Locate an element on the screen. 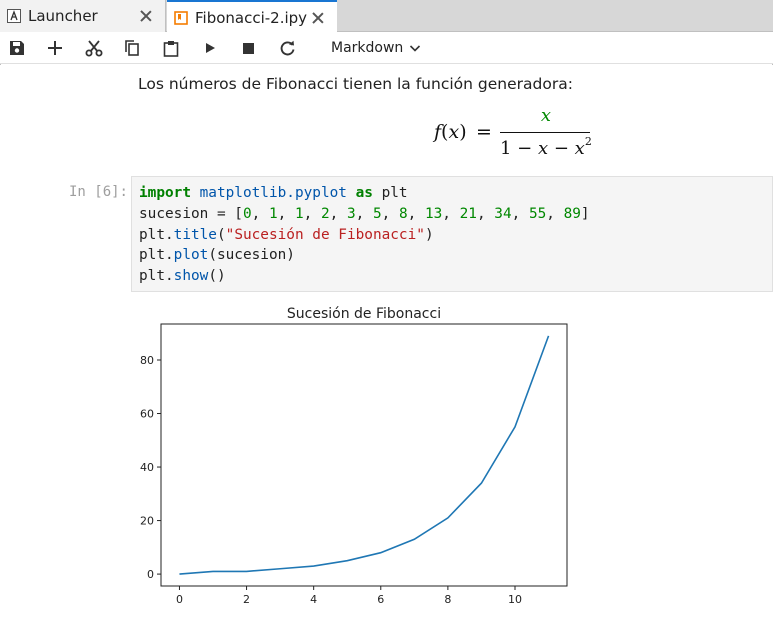 This screenshot has height=622, width=773. chart-title: Sucesión de Fibonacci is located at coordinates (364, 314).